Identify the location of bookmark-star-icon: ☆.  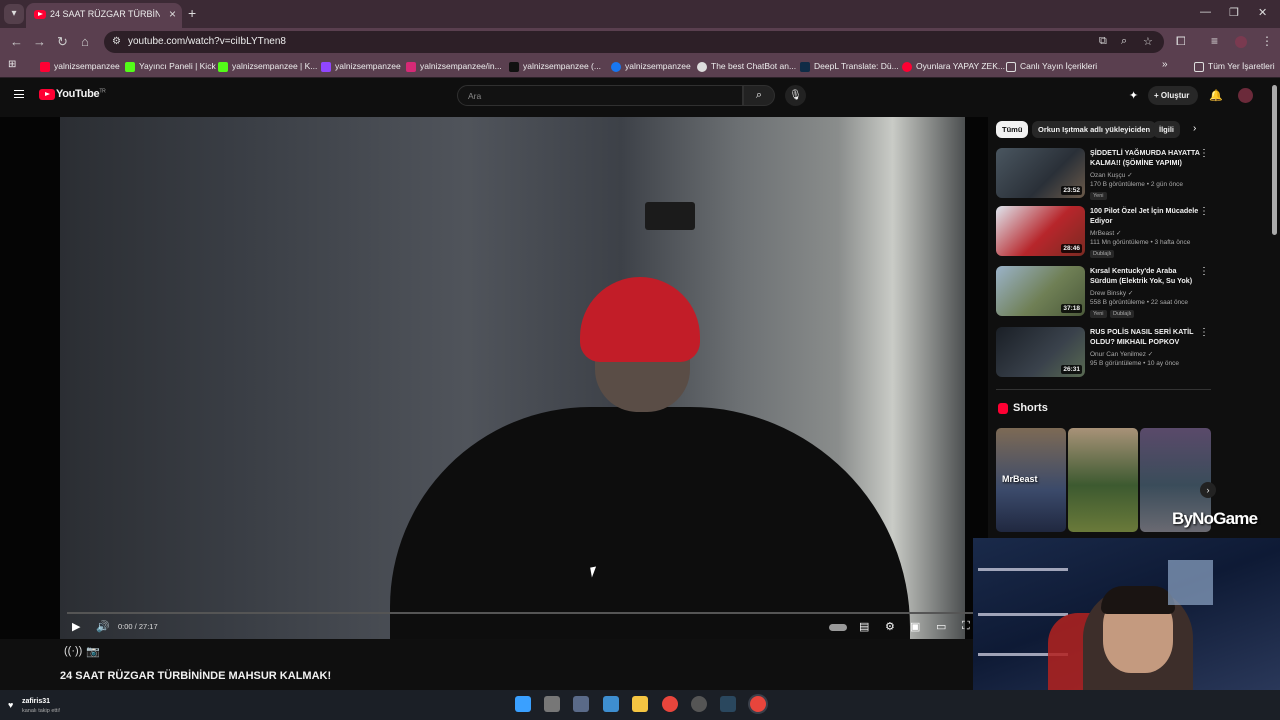
(1148, 41).